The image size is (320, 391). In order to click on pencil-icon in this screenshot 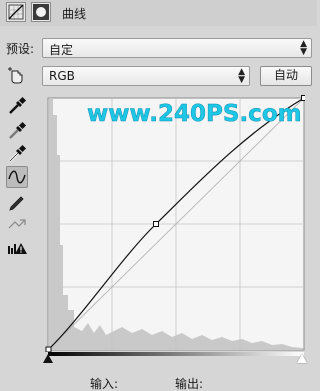, I will do `click(17, 201)`.